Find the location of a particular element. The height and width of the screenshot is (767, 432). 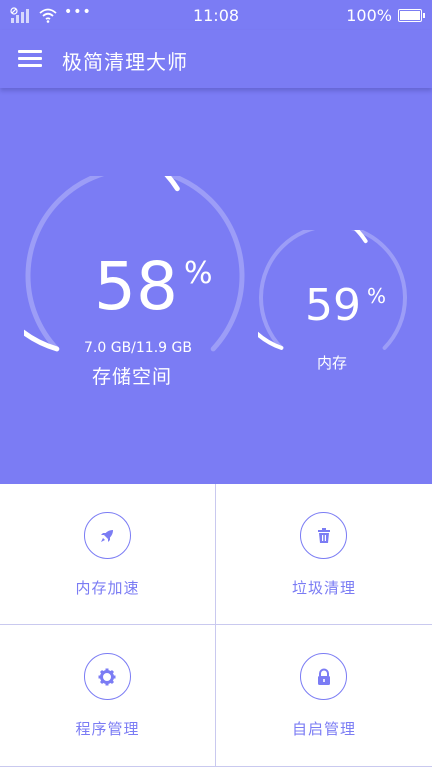

junk-clean-label: 垃圾清理 is located at coordinates (323, 588).